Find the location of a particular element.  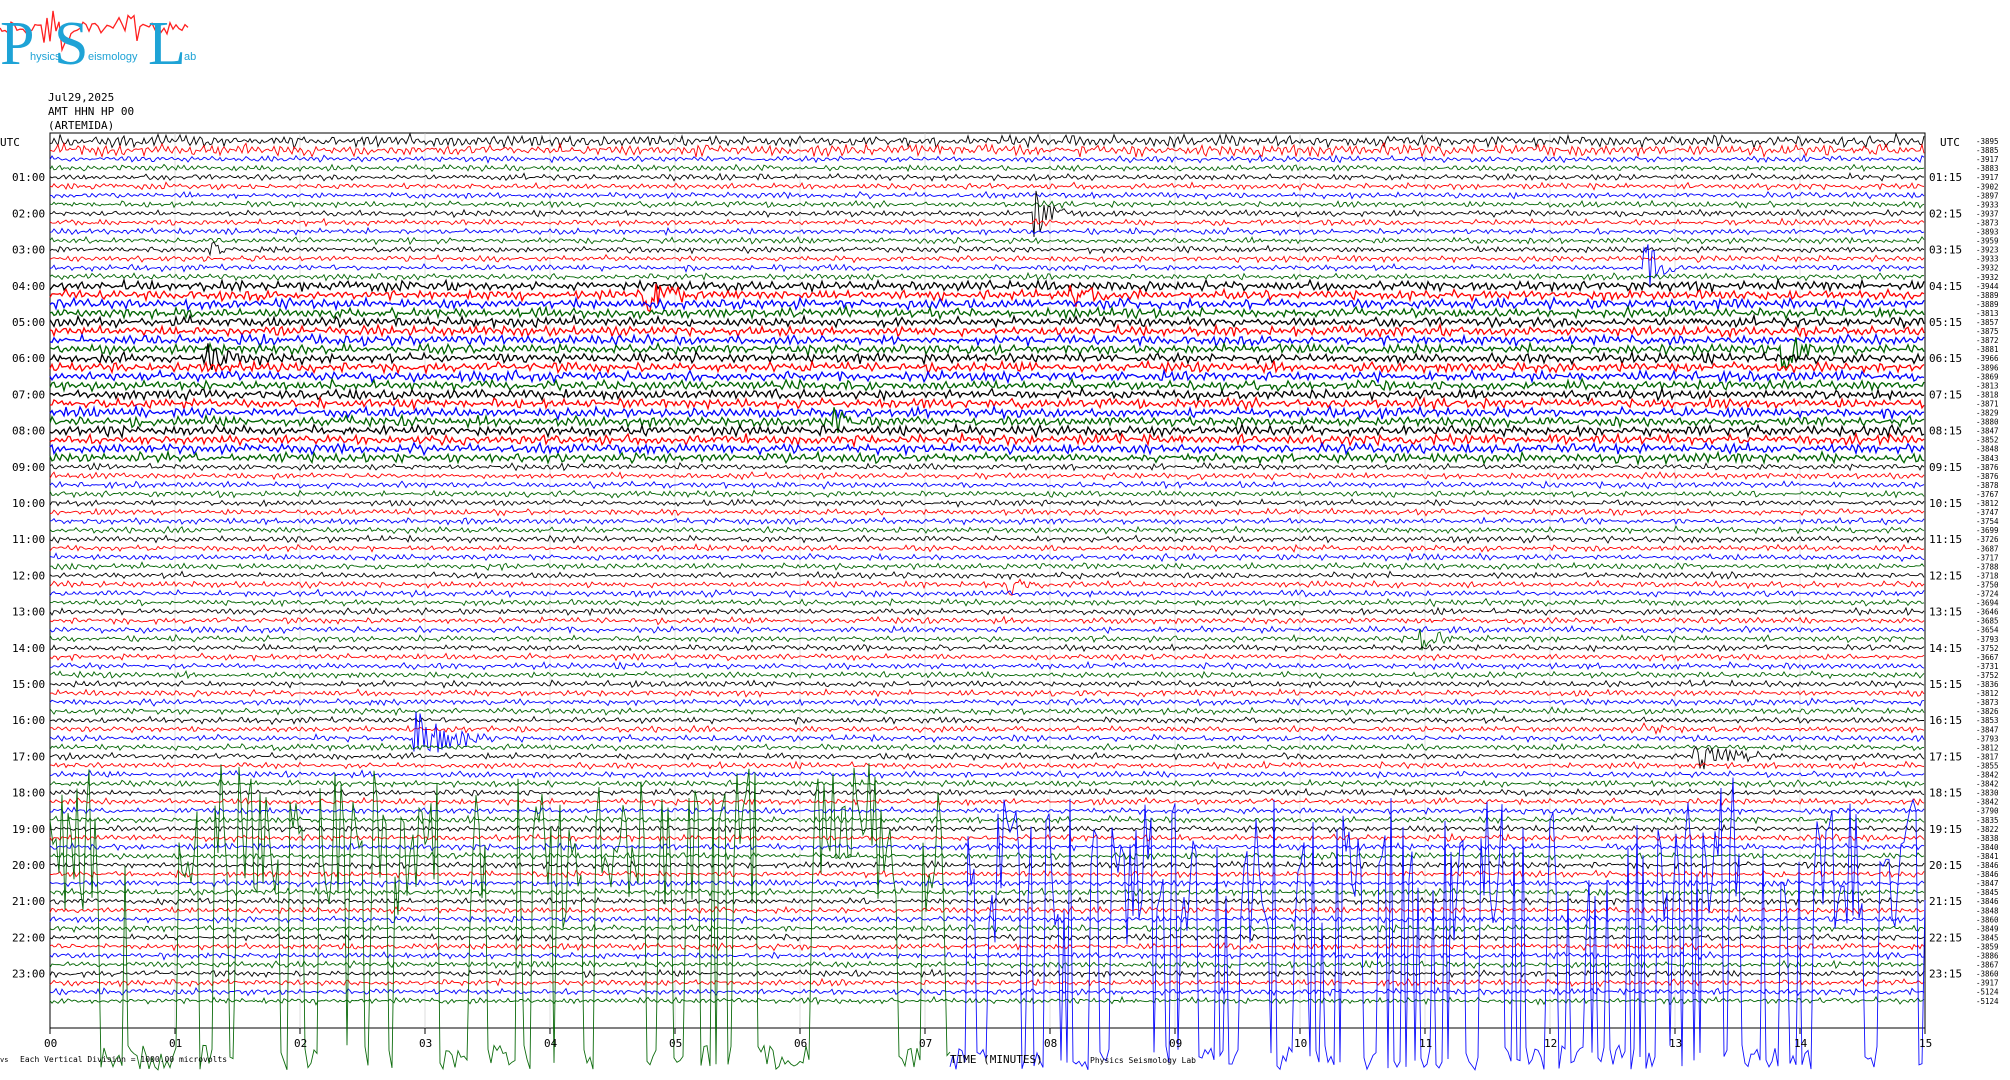

row-count-label: -3937 is located at coordinates (1987, 213).